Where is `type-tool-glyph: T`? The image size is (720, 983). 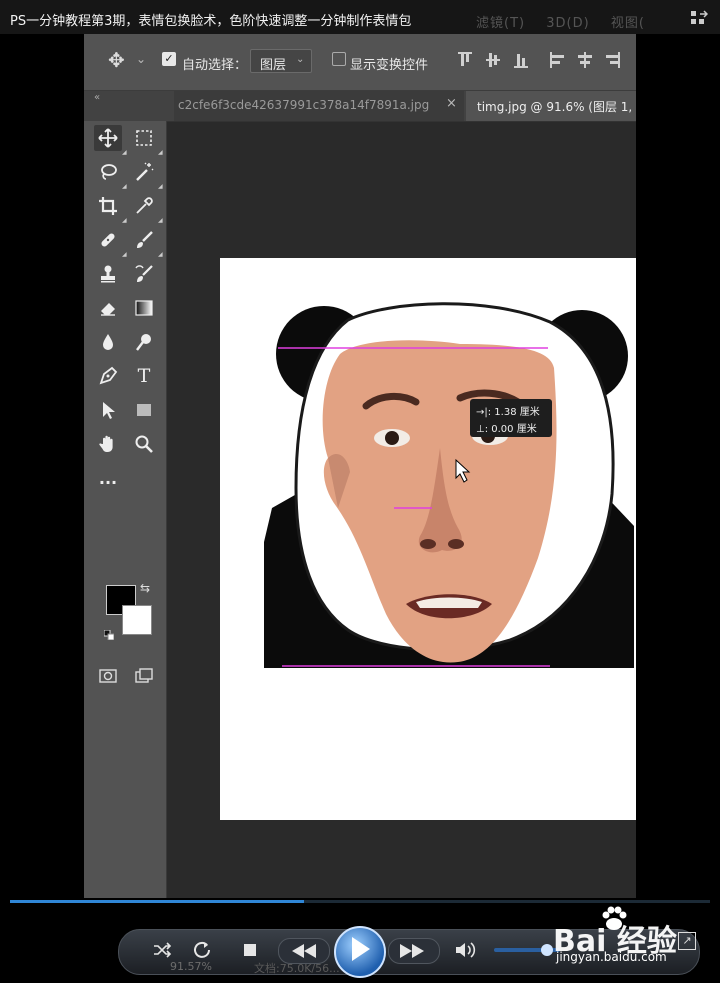 type-tool-glyph: T is located at coordinates (144, 376).